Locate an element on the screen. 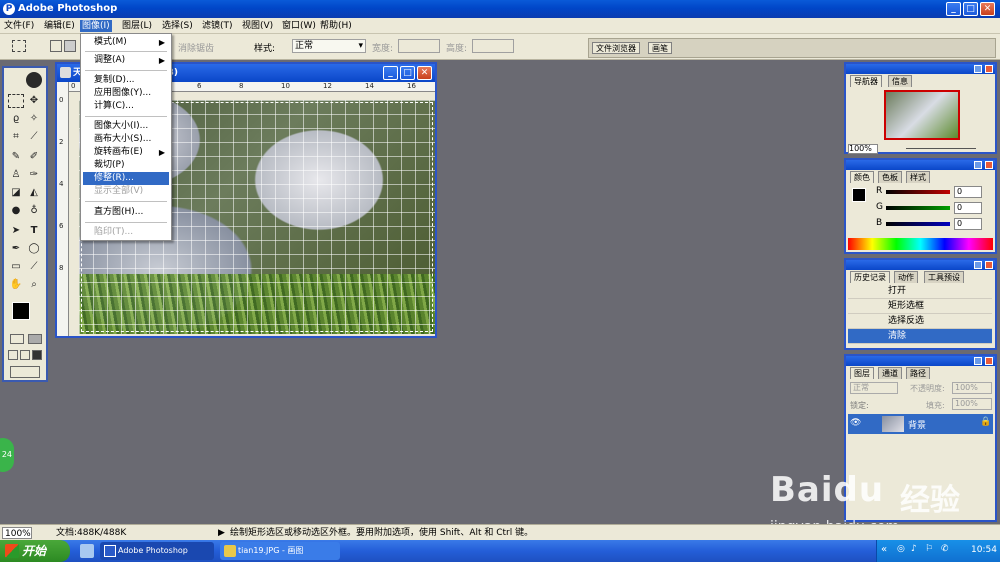 This screenshot has height=562, width=1000. quick-mask-icon is located at coordinates (35, 339).